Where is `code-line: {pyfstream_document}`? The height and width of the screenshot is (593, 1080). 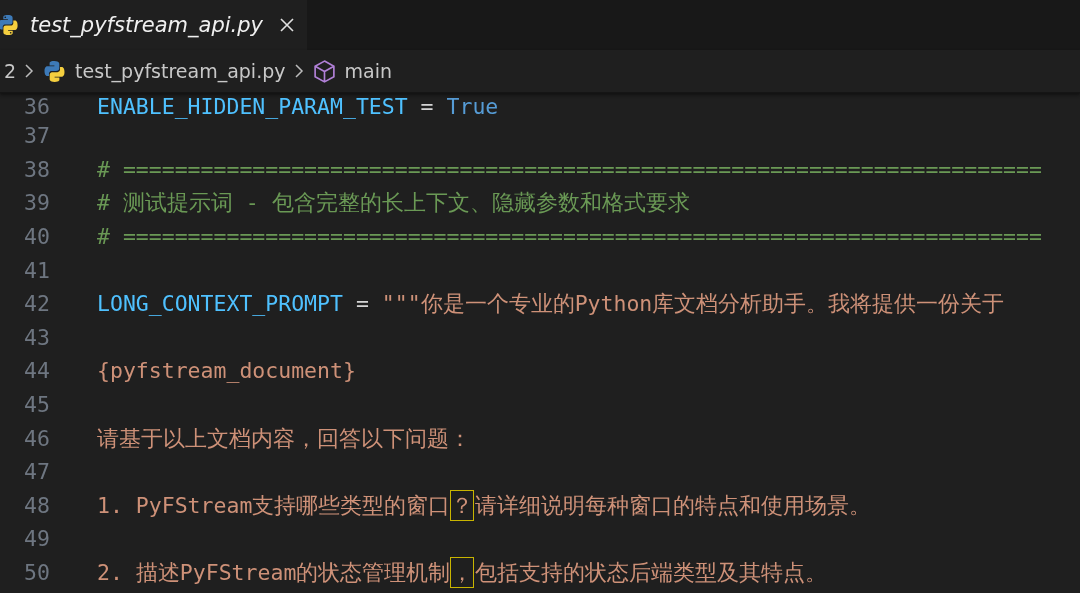
code-line: {pyfstream_document} is located at coordinates (226, 371).